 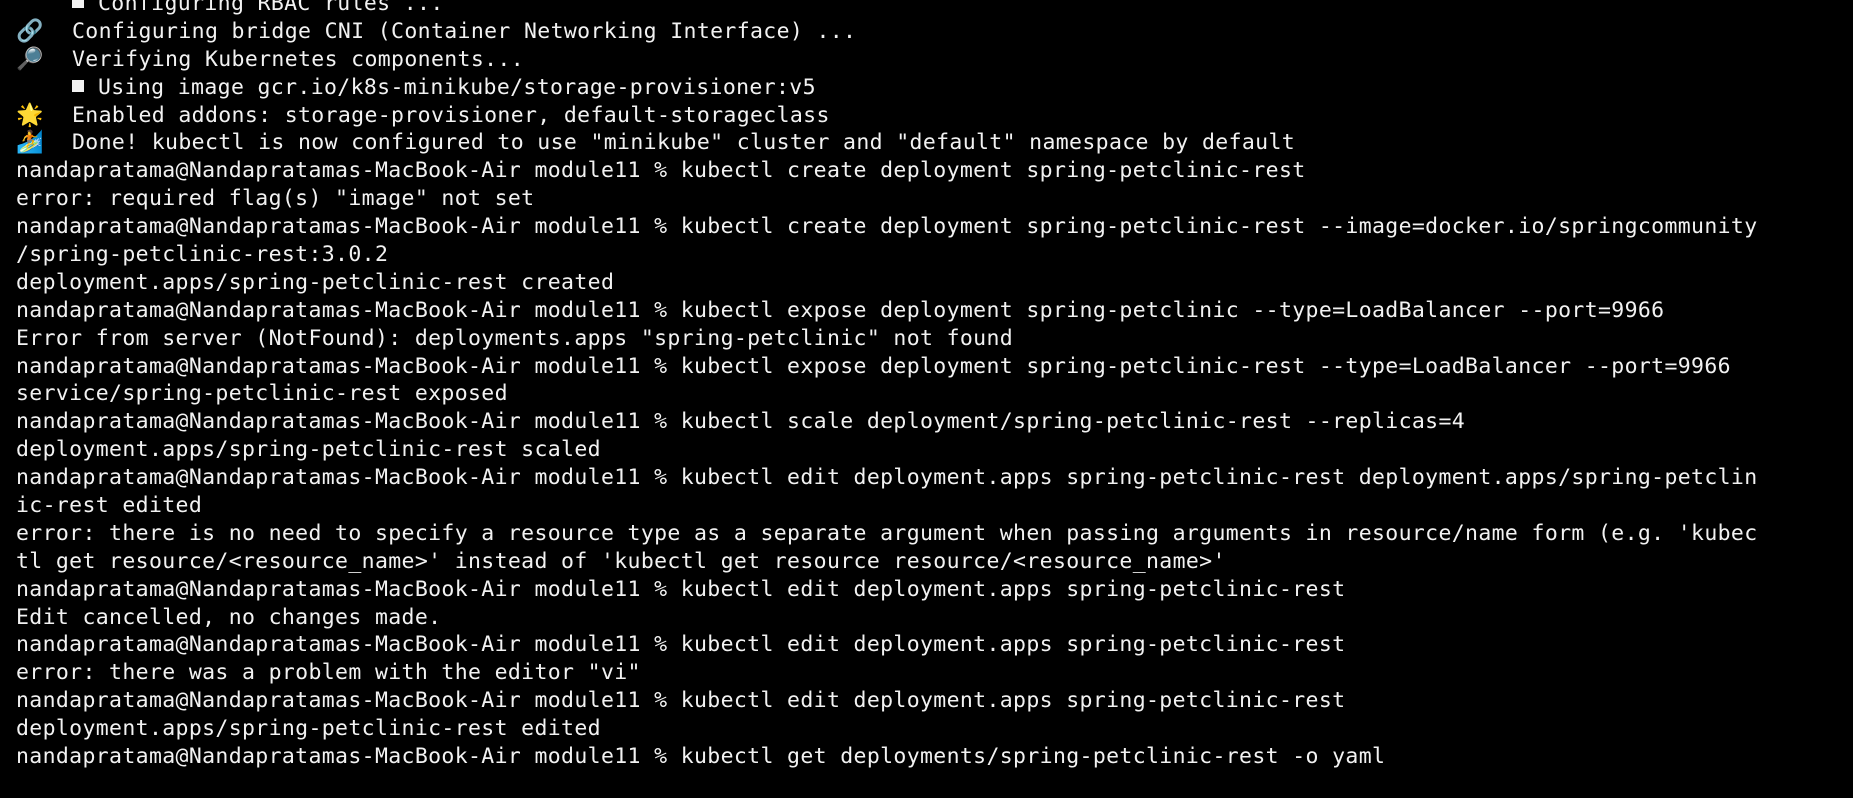 What do you see at coordinates (275, 199) in the screenshot?
I see `terminal-line-text: error: required flag(s) "image" not set` at bounding box center [275, 199].